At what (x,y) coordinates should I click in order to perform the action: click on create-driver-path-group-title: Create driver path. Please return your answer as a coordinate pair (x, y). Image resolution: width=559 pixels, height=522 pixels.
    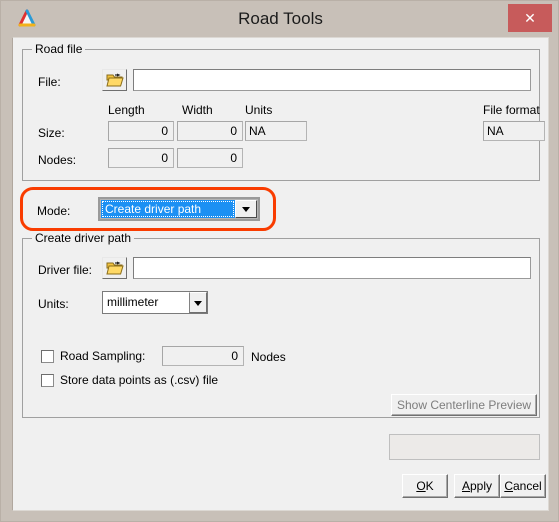
    Looking at the image, I should click on (83, 238).